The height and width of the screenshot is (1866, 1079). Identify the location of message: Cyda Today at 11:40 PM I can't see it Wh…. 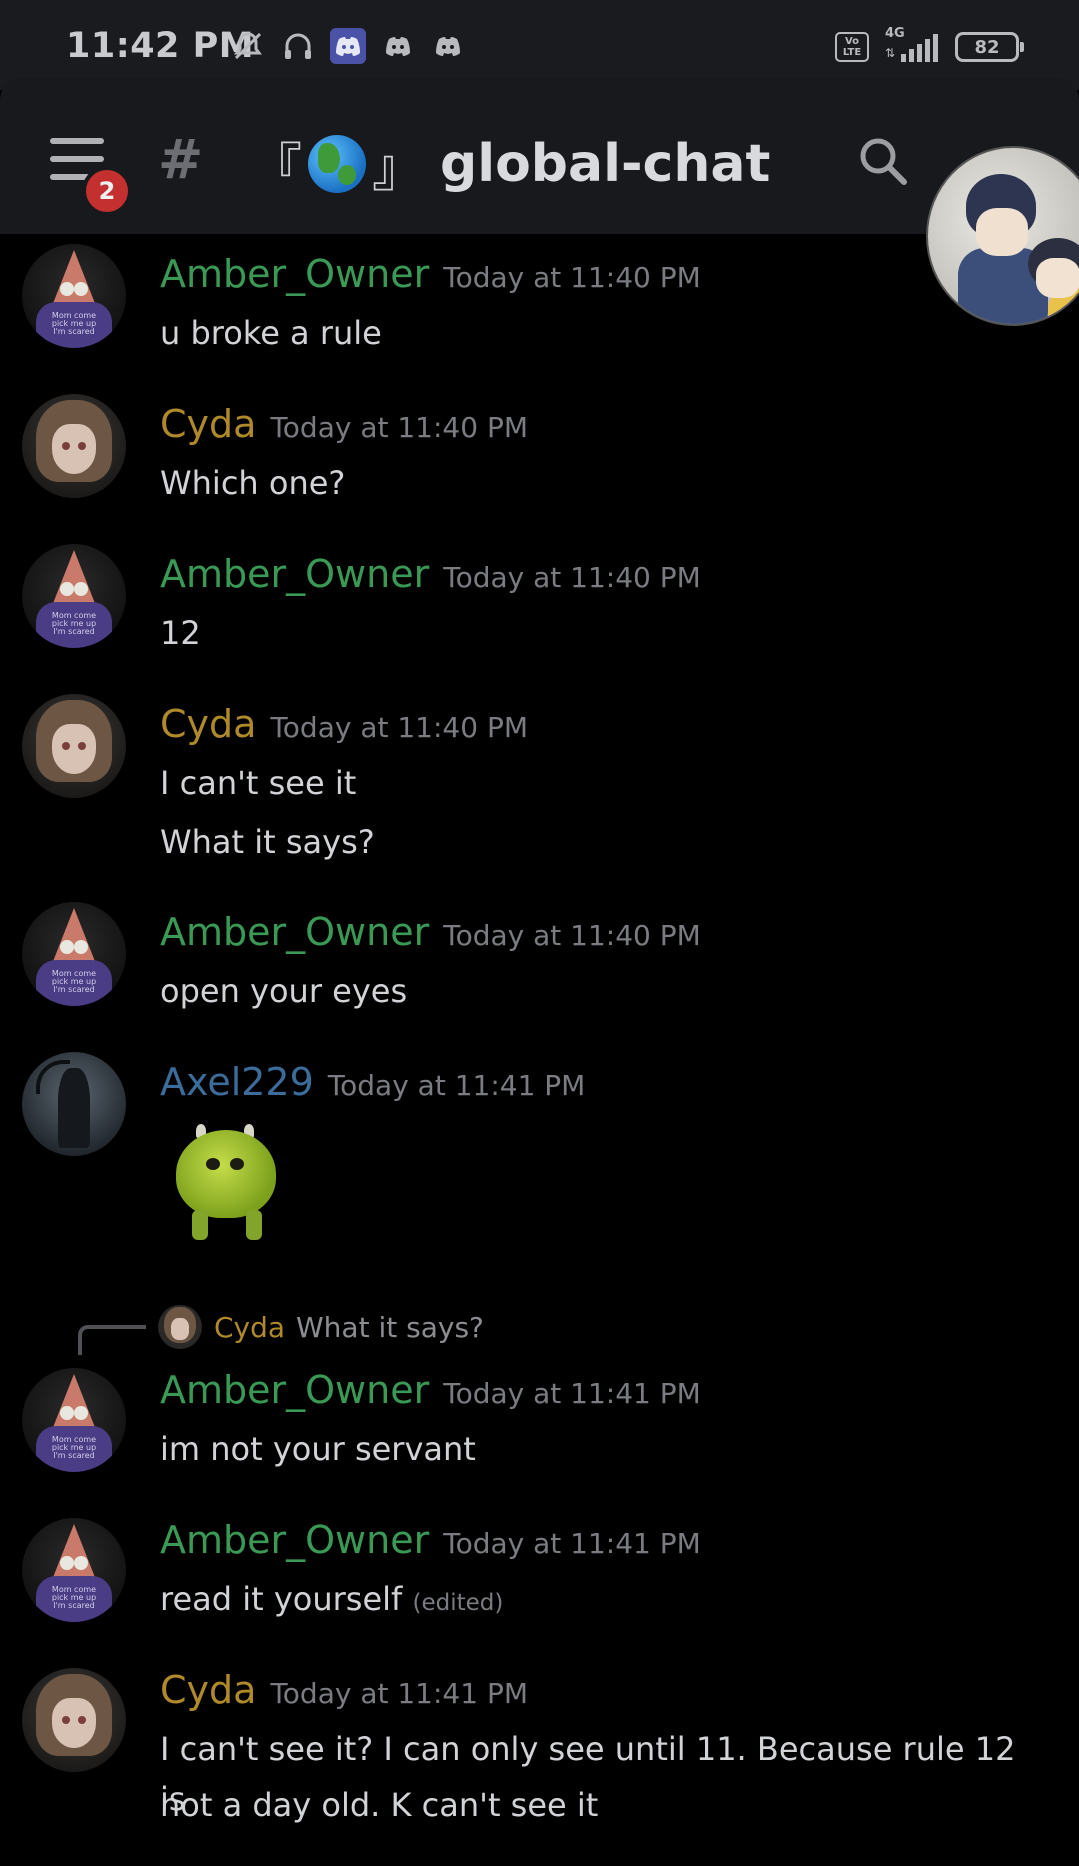
(539, 782).